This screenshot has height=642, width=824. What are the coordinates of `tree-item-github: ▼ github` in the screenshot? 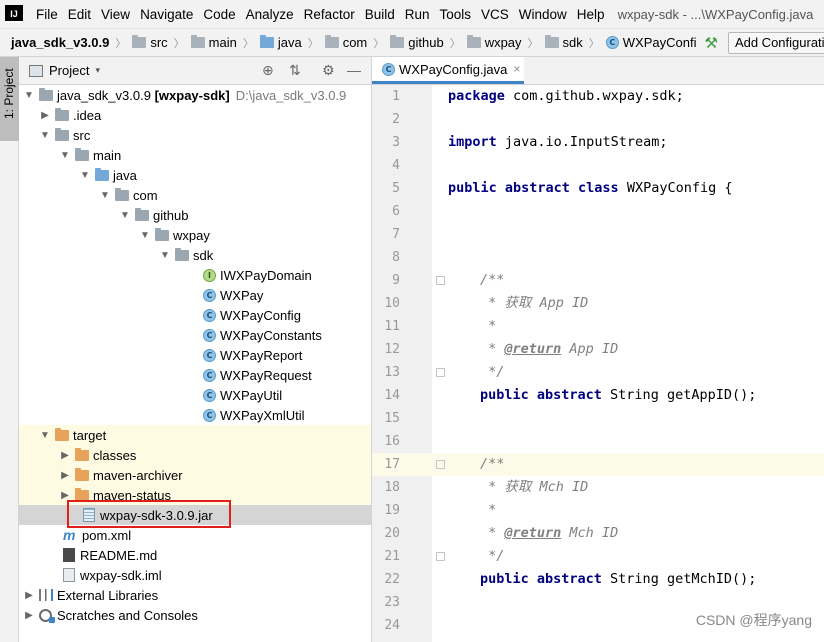 It's located at (195, 215).